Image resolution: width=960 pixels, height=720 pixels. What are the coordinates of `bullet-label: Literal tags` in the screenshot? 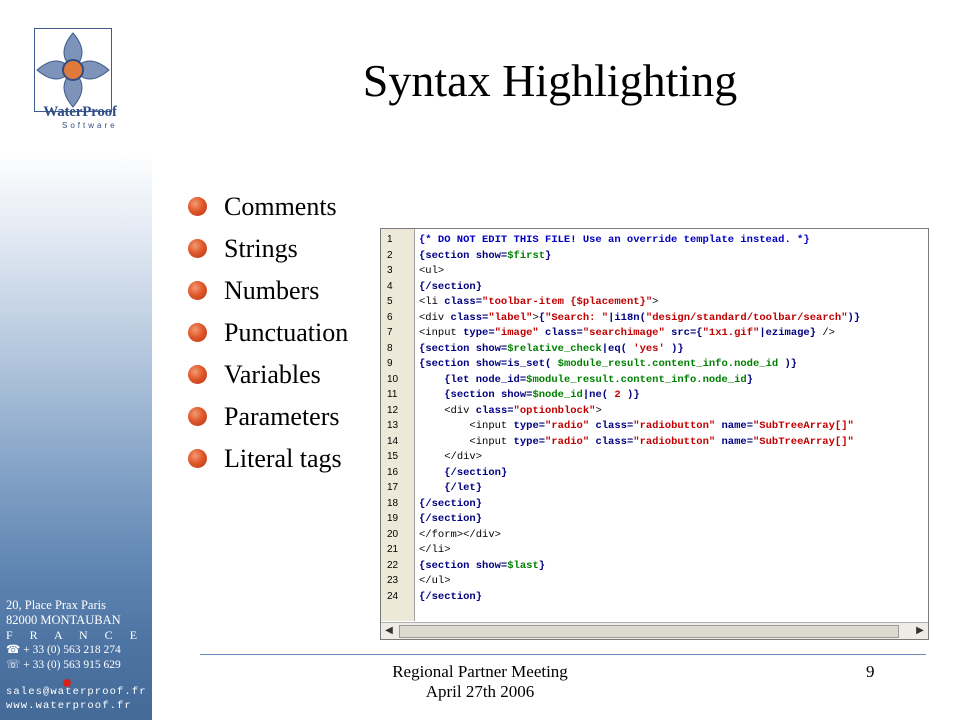 It's located at (283, 458).